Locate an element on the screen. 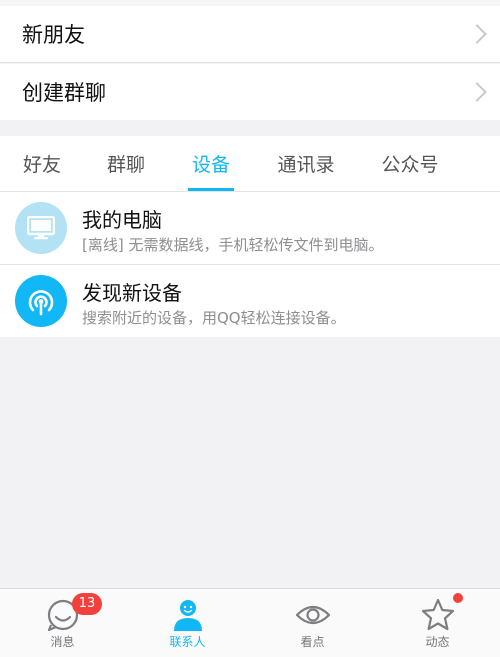 The image size is (500, 657). tab-friends: 好友 is located at coordinates (42, 163).